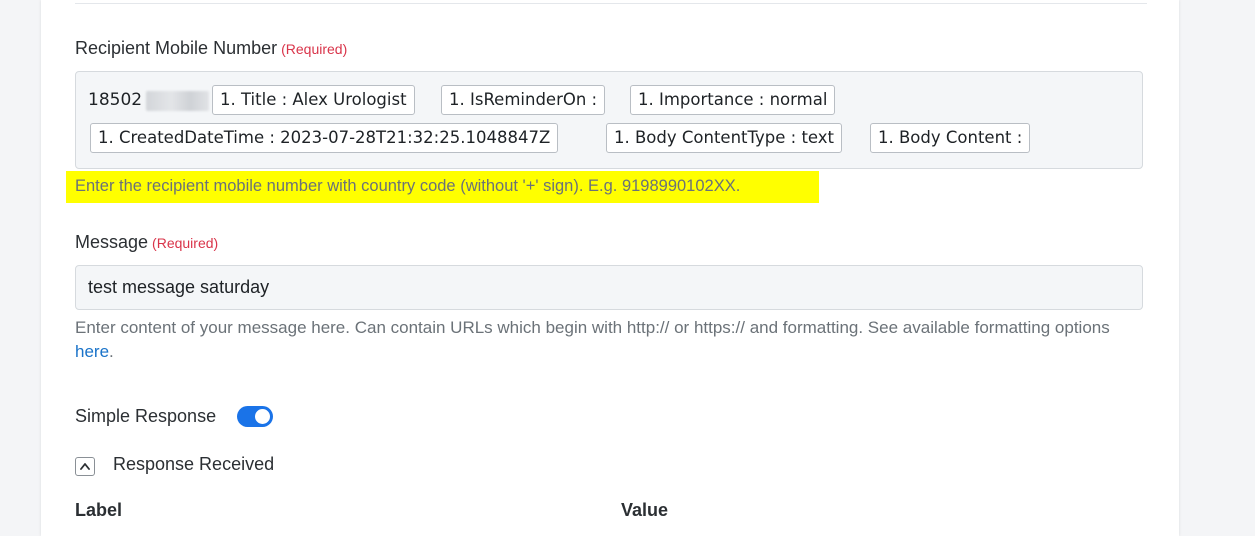 This screenshot has width=1255, height=536. Describe the element at coordinates (313, 100) in the screenshot. I see `token-title: 1. Title : Alex Urologist` at that location.